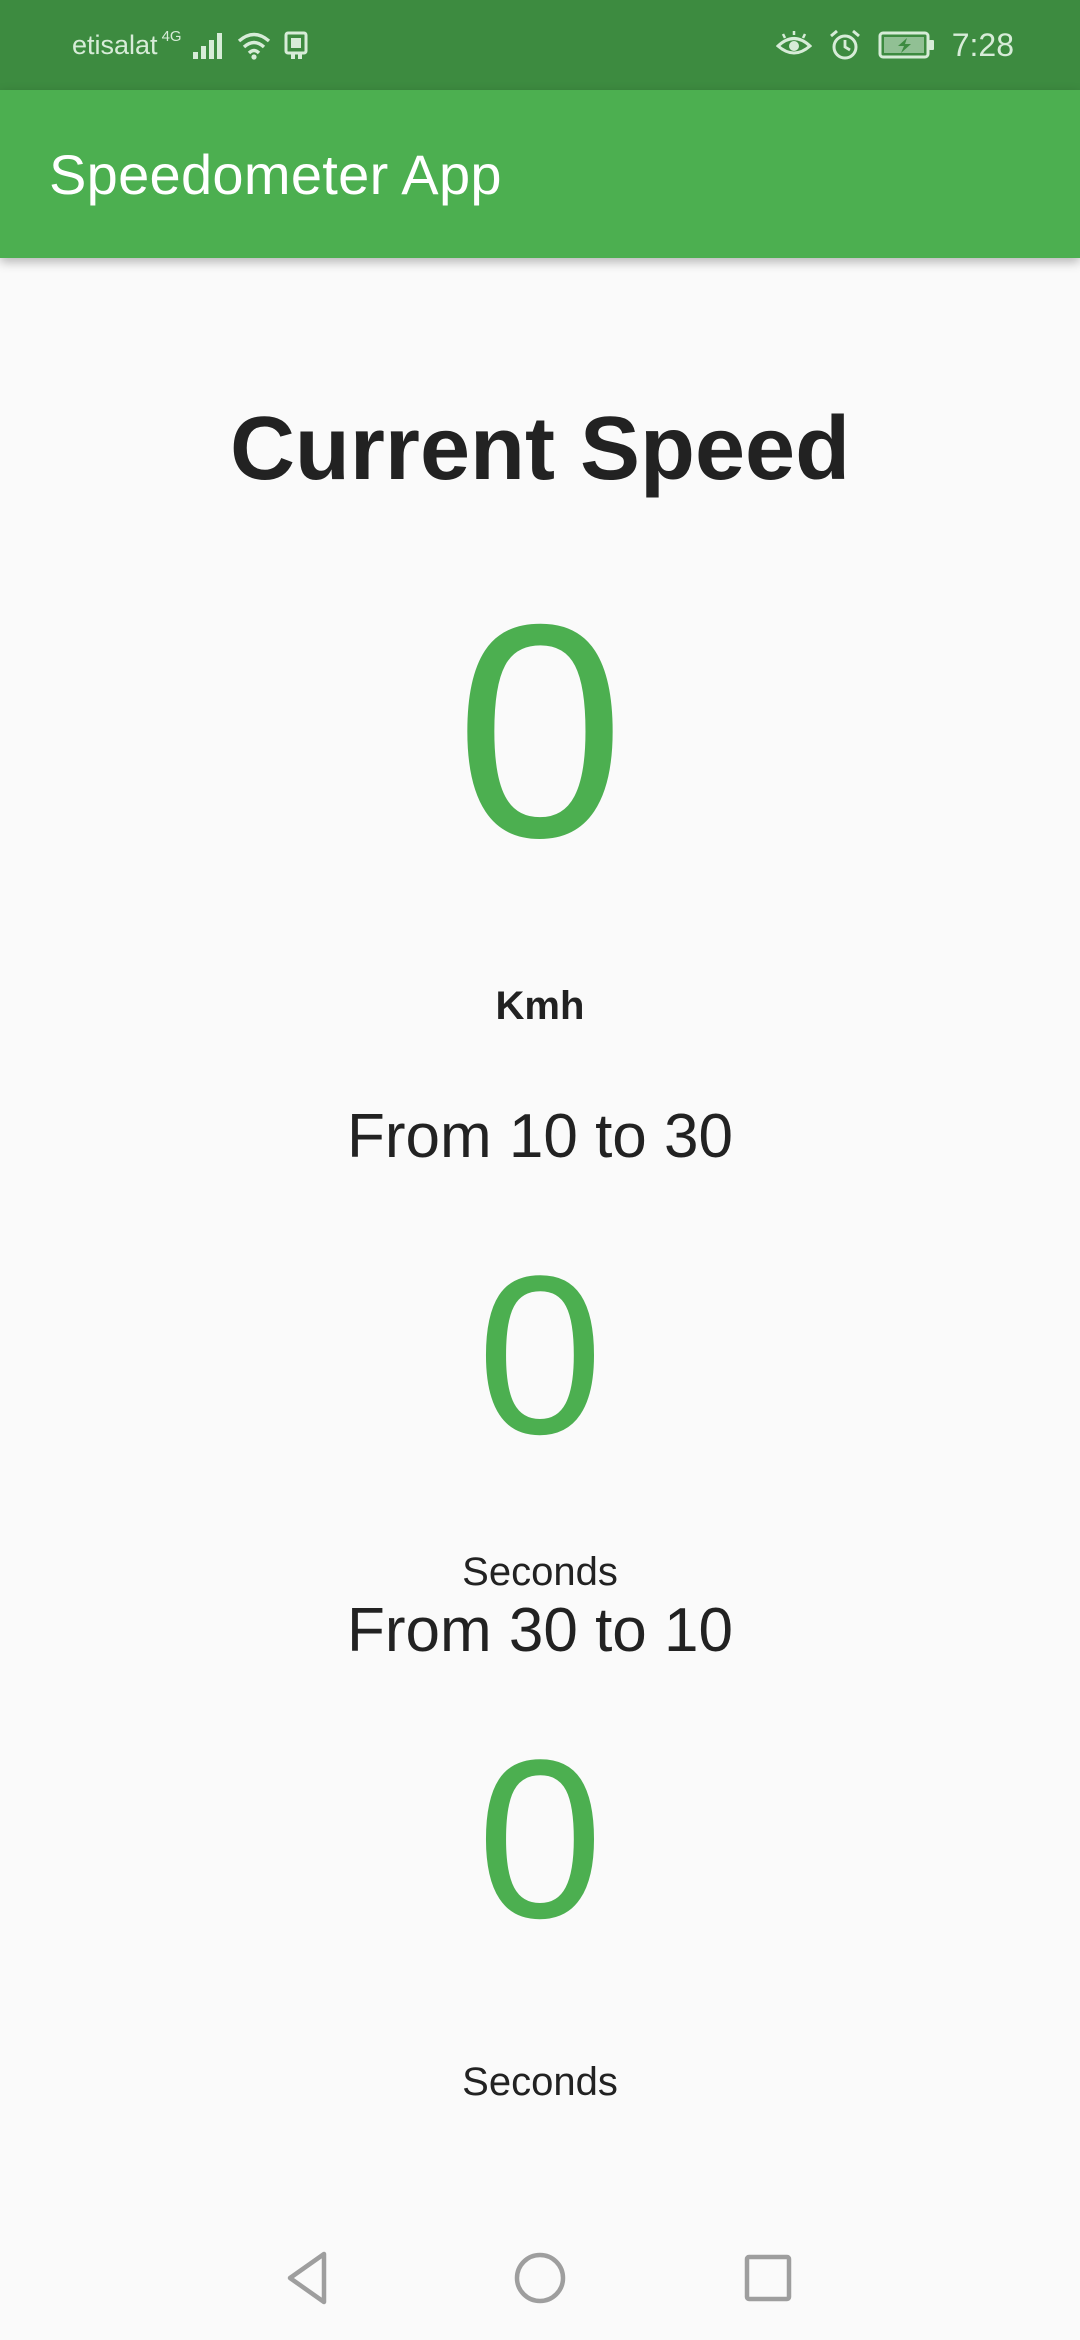  I want to click on current-speed-heading: Current Speed, so click(540, 449).